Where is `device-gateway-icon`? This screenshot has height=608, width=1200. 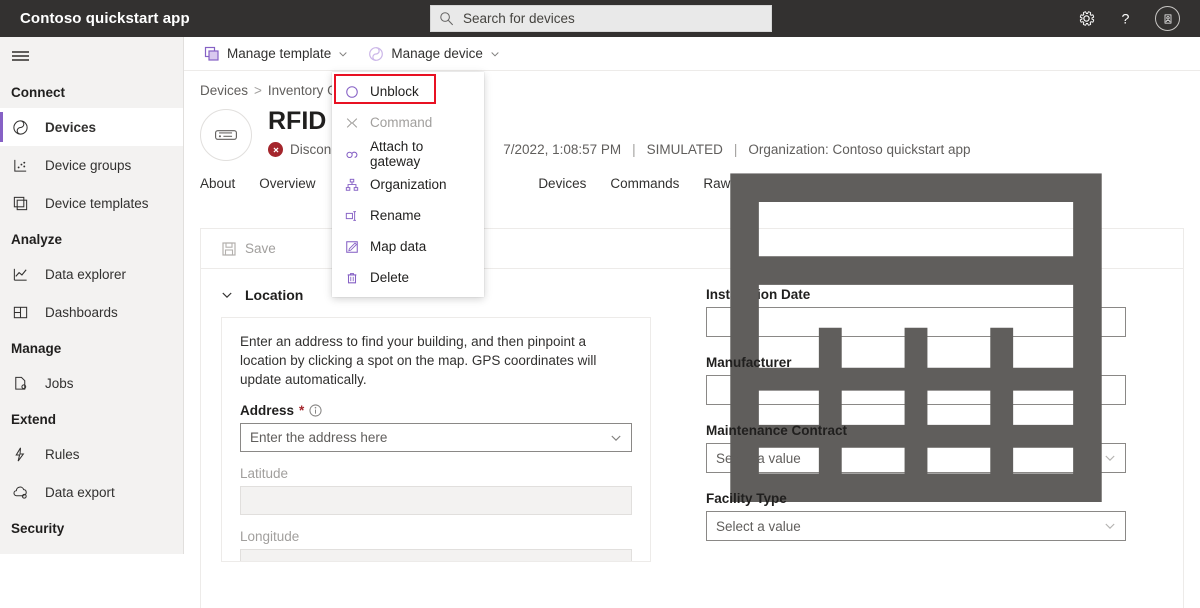 device-gateway-icon is located at coordinates (226, 135).